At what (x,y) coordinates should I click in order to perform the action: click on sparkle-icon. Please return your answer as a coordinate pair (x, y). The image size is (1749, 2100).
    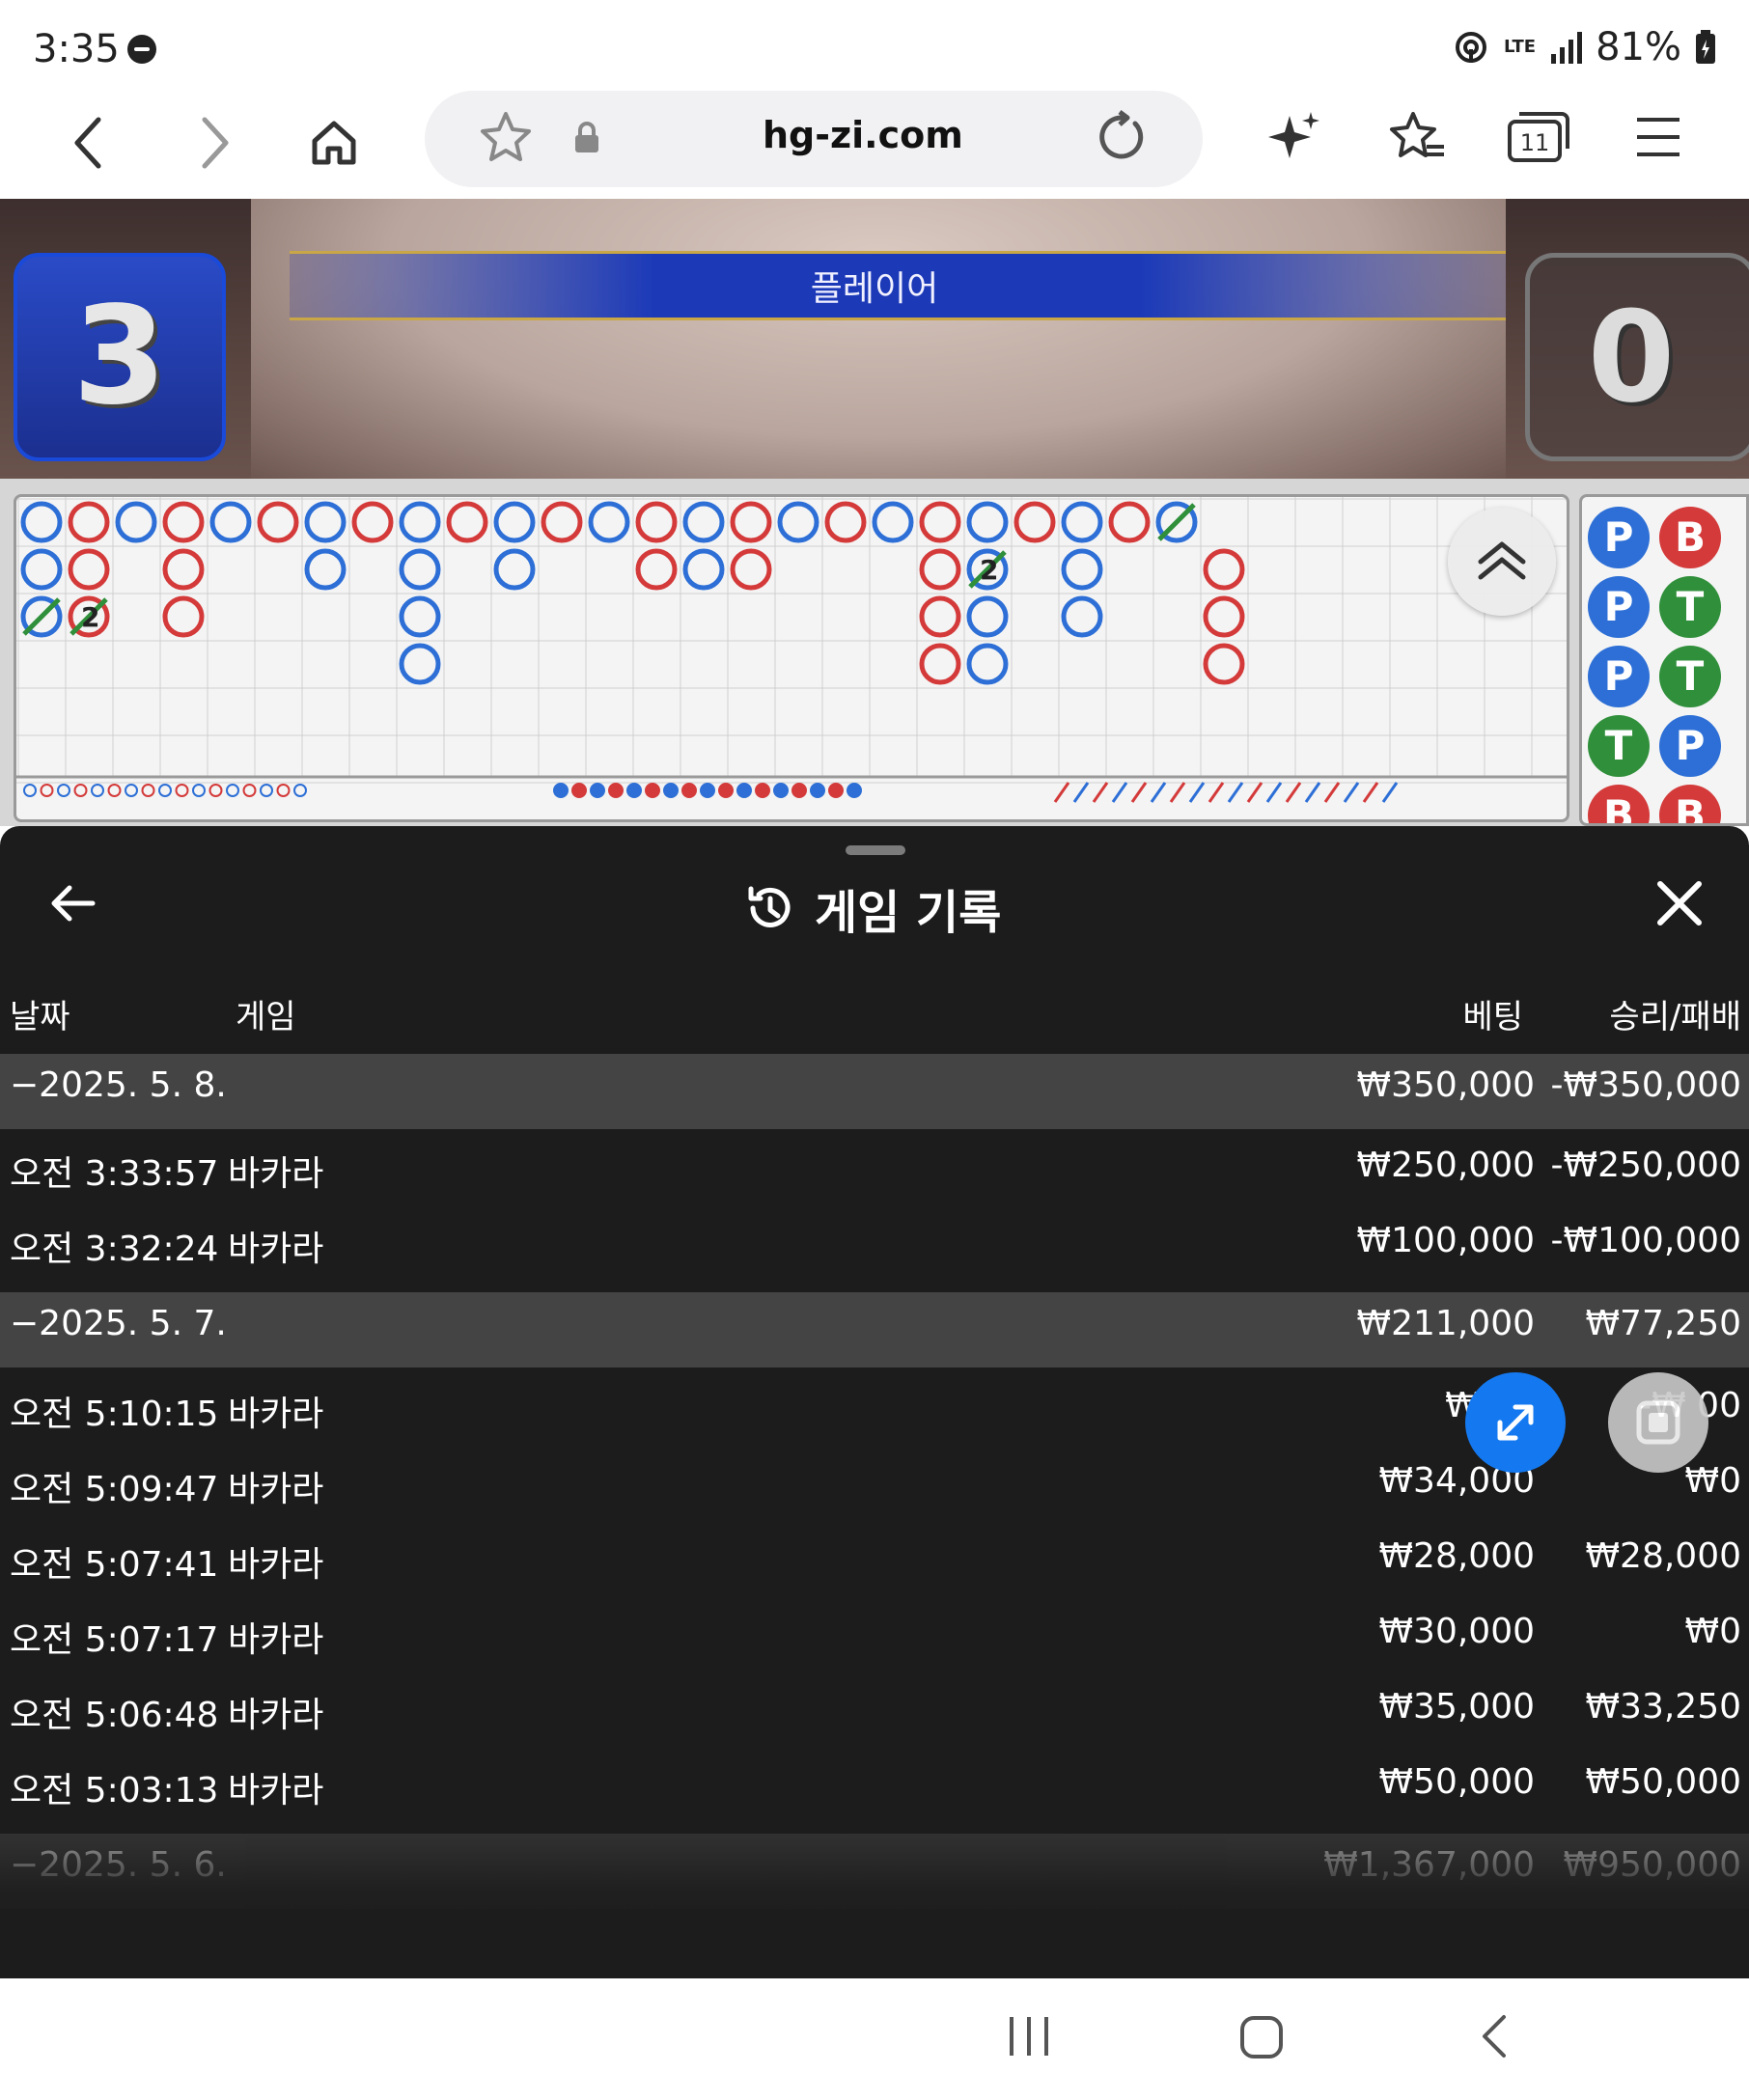
    Looking at the image, I should click on (1295, 139).